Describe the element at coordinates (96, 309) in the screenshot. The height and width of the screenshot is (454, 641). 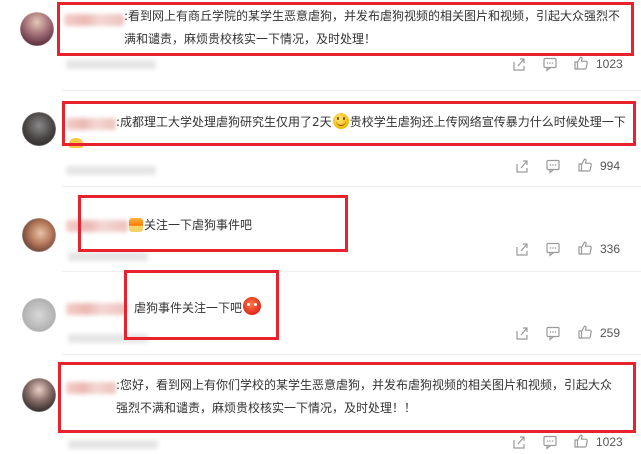
I see `username-redacted` at that location.